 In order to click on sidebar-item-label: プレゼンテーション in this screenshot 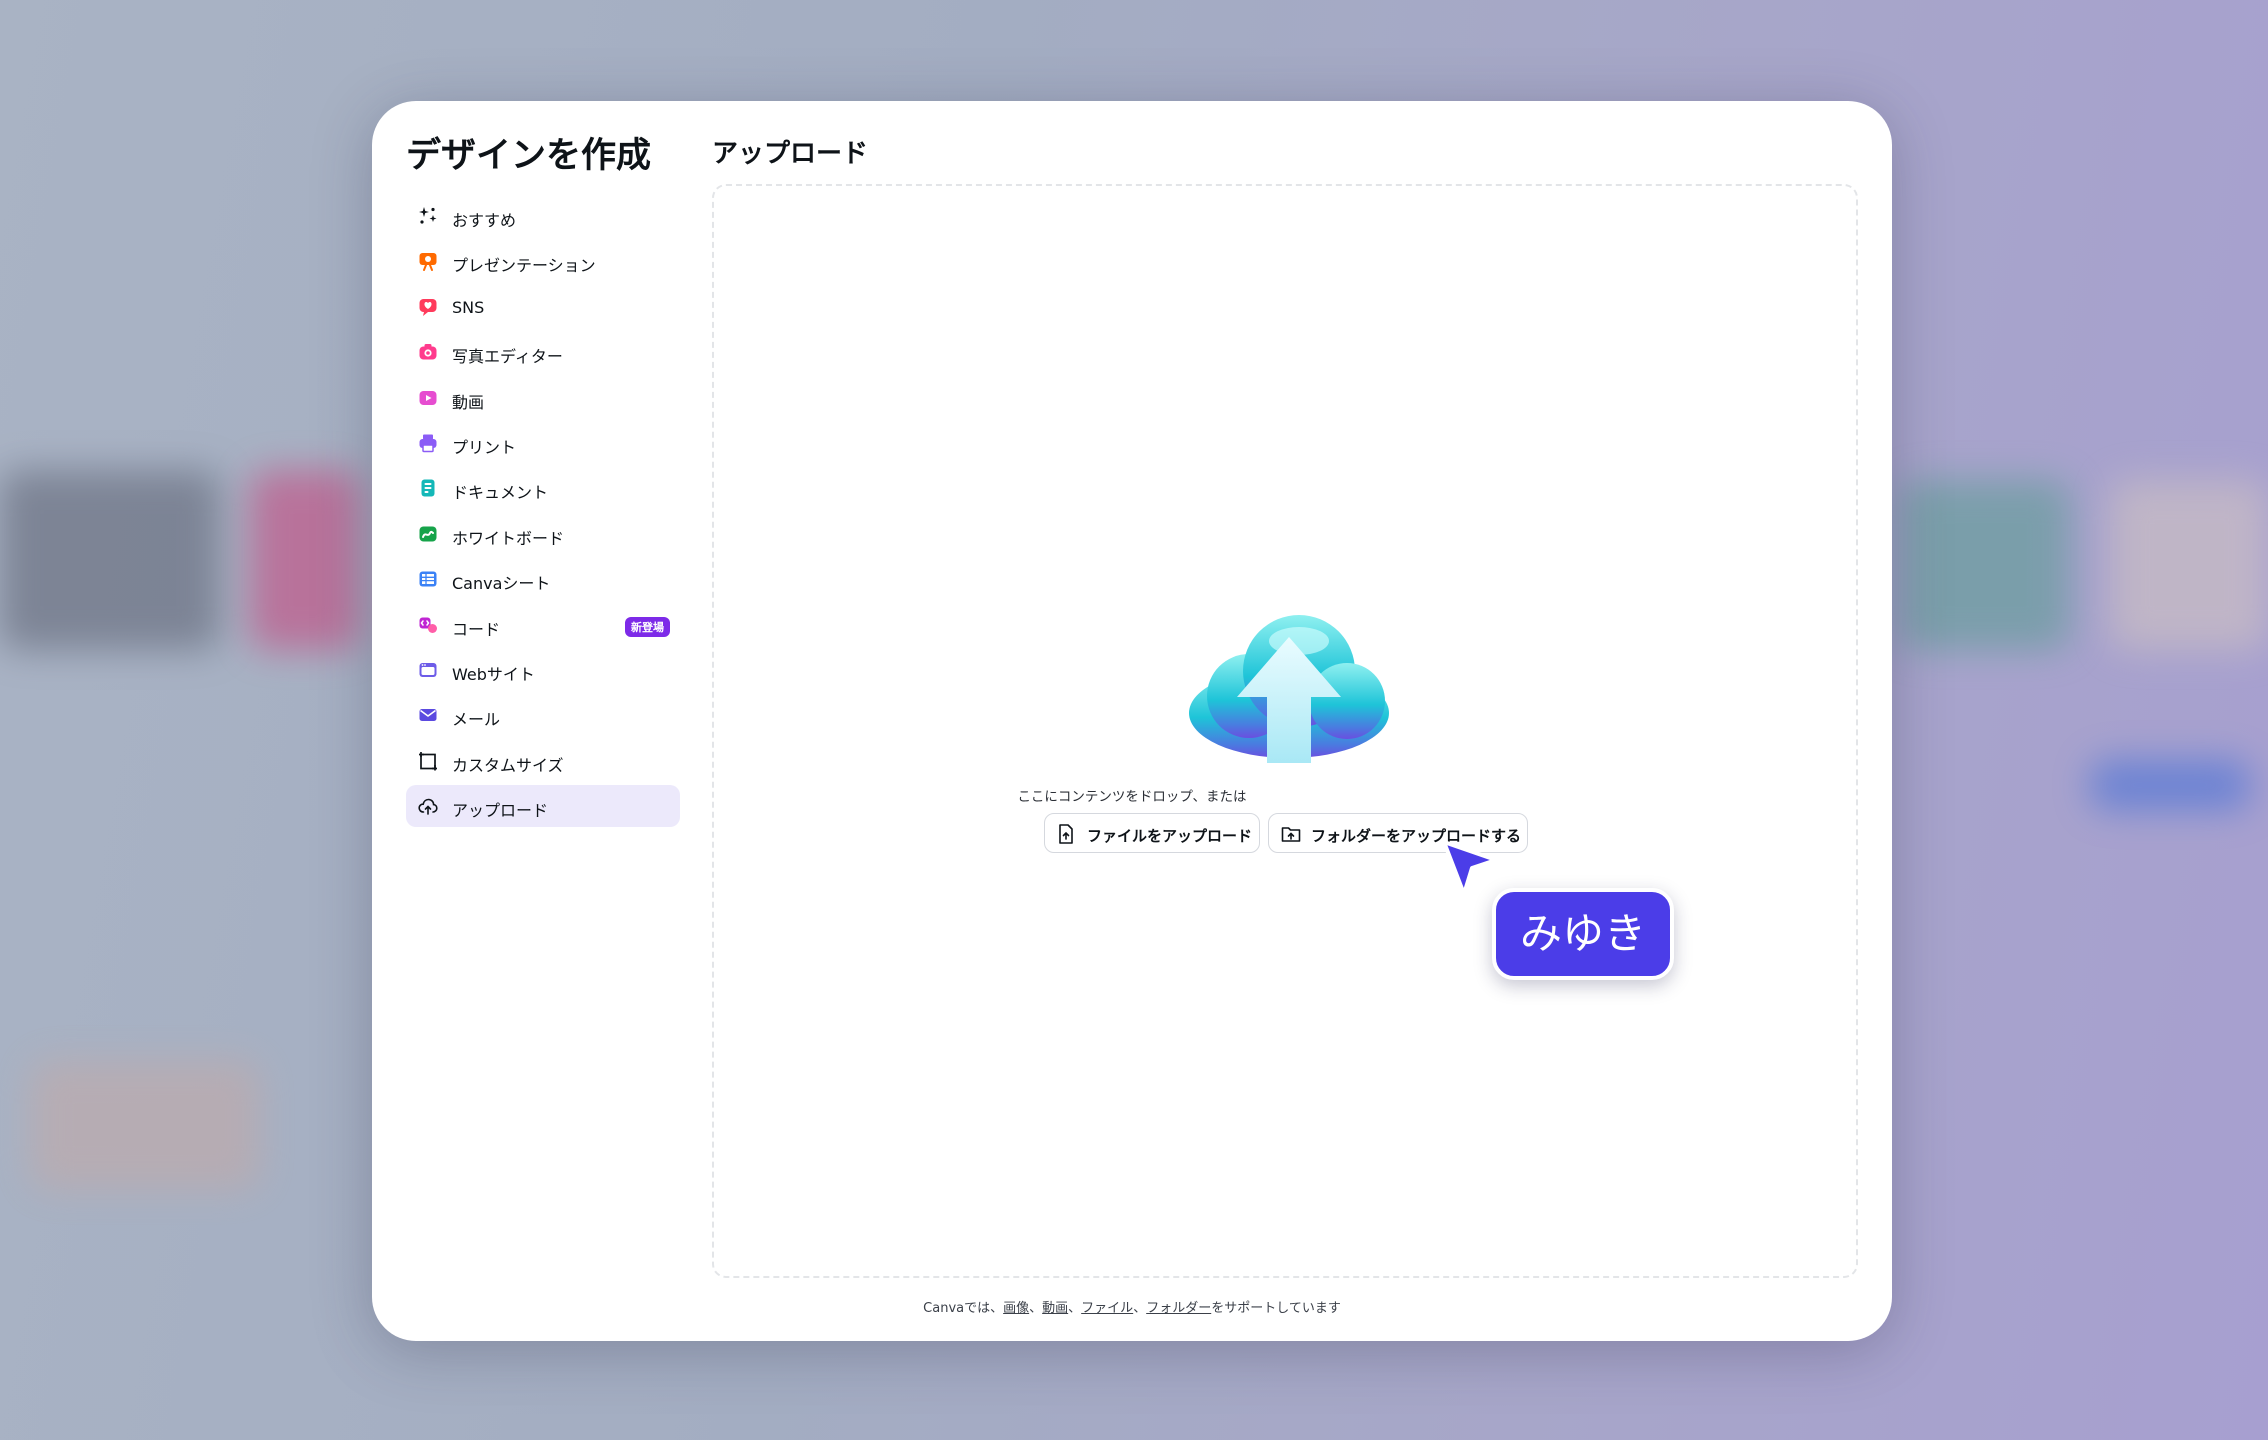, I will do `click(524, 266)`.